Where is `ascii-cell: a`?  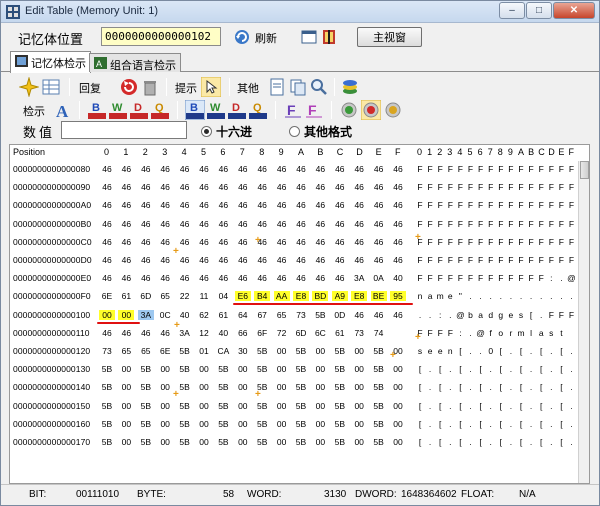
ascii-cell: a is located at coordinates (481, 315).